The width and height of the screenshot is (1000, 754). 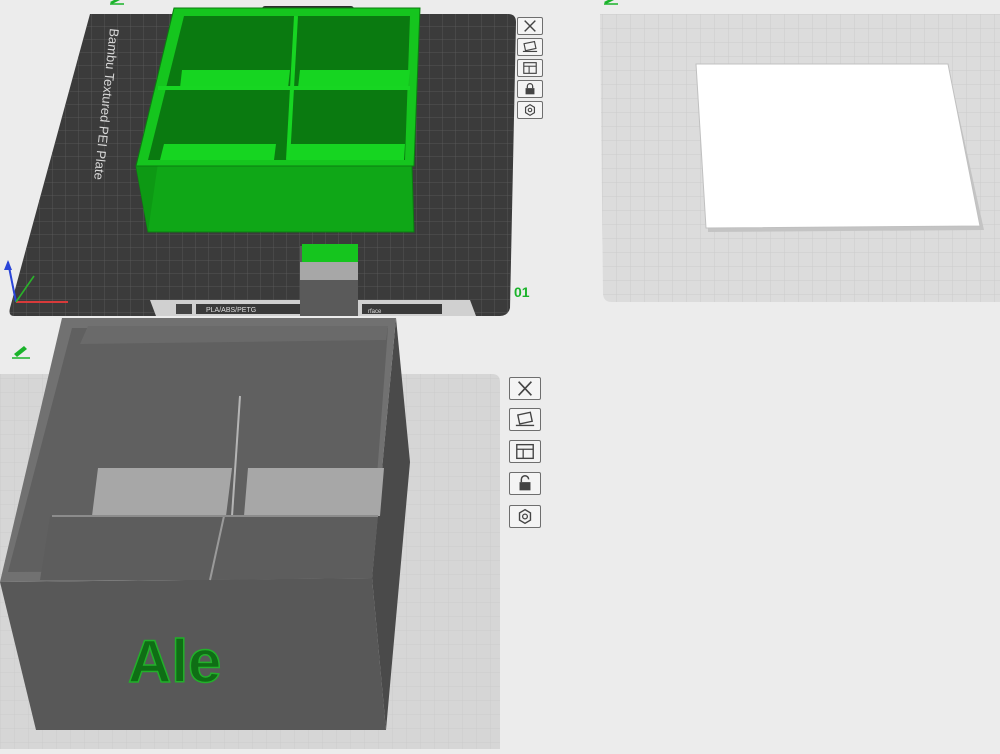 I want to click on plate-1-delete-button, so click(x=530, y=26).